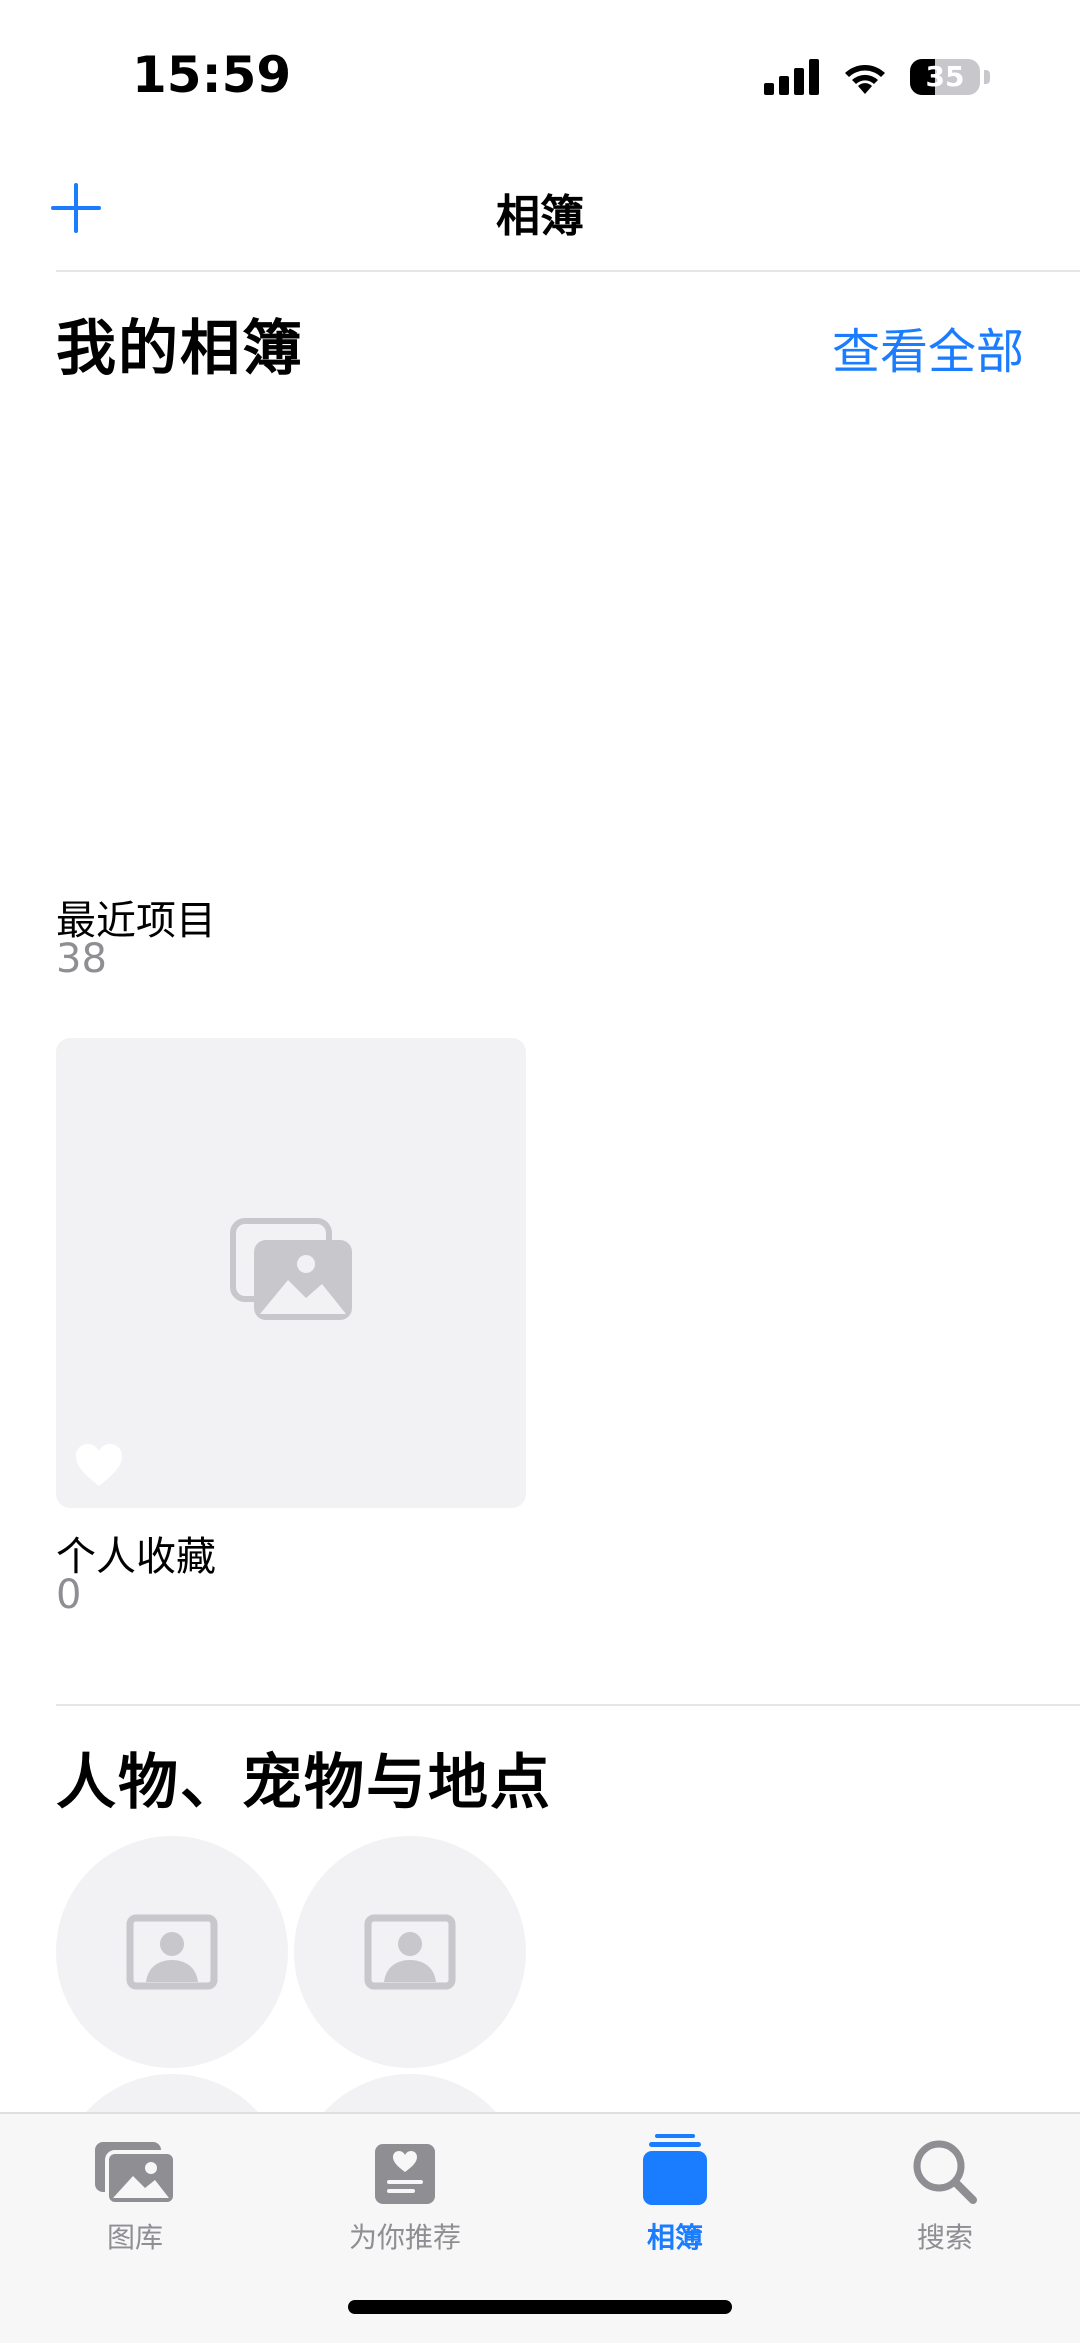 The height and width of the screenshot is (2343, 1080). I want to click on section-divider, so click(568, 1705).